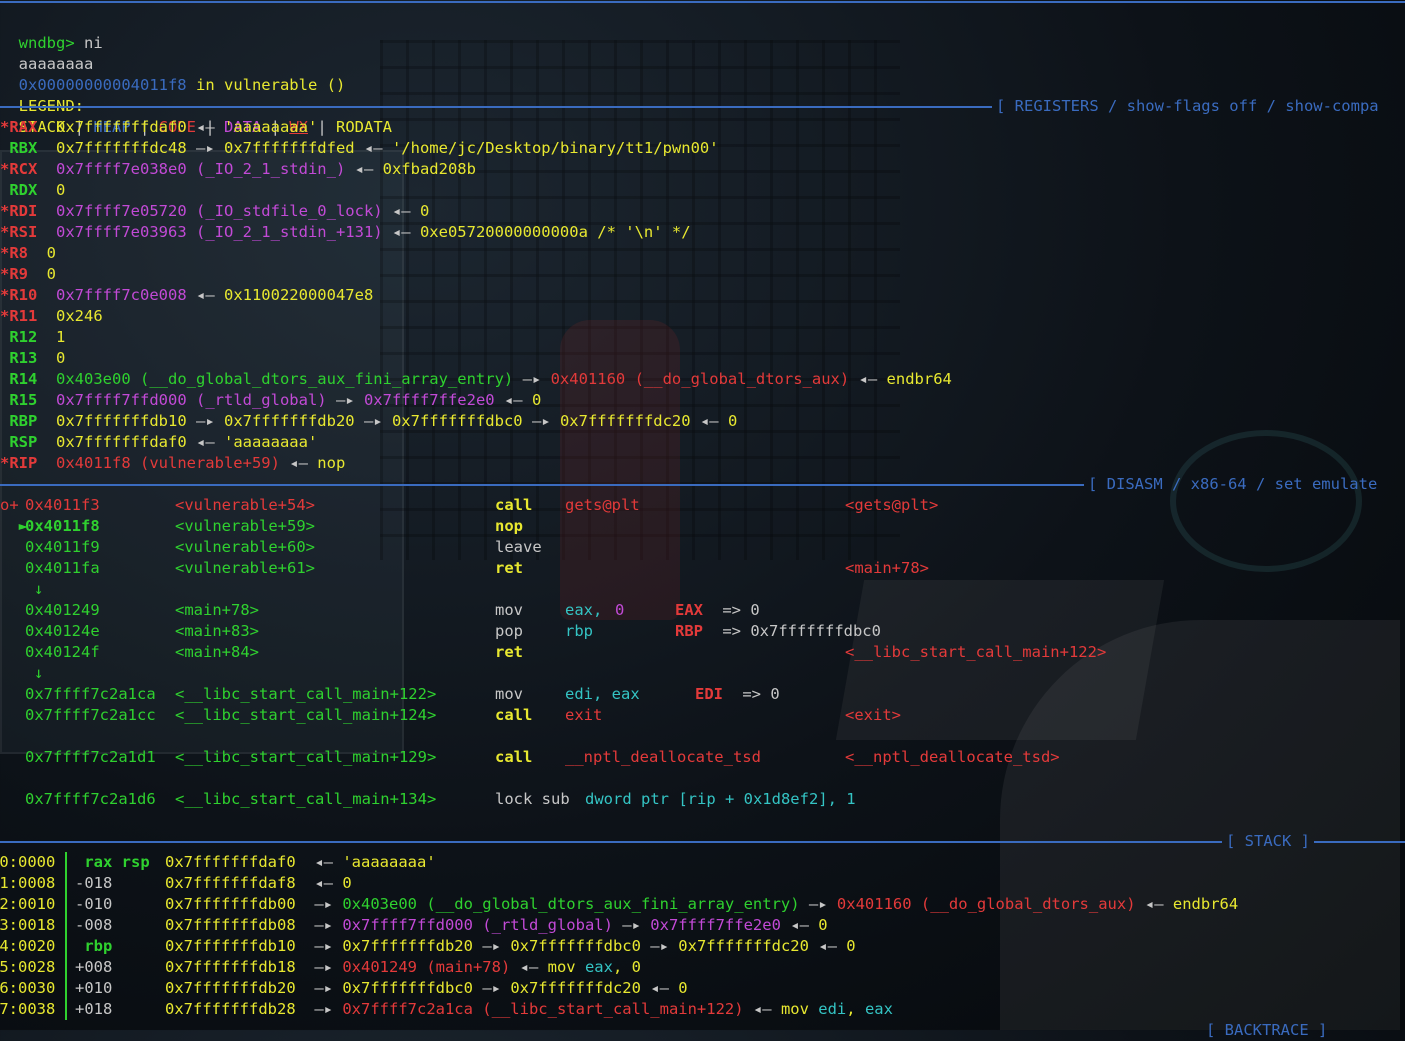  Describe the element at coordinates (289, 421) in the screenshot. I see `register-value: 0x7fffffffdb20` at that location.